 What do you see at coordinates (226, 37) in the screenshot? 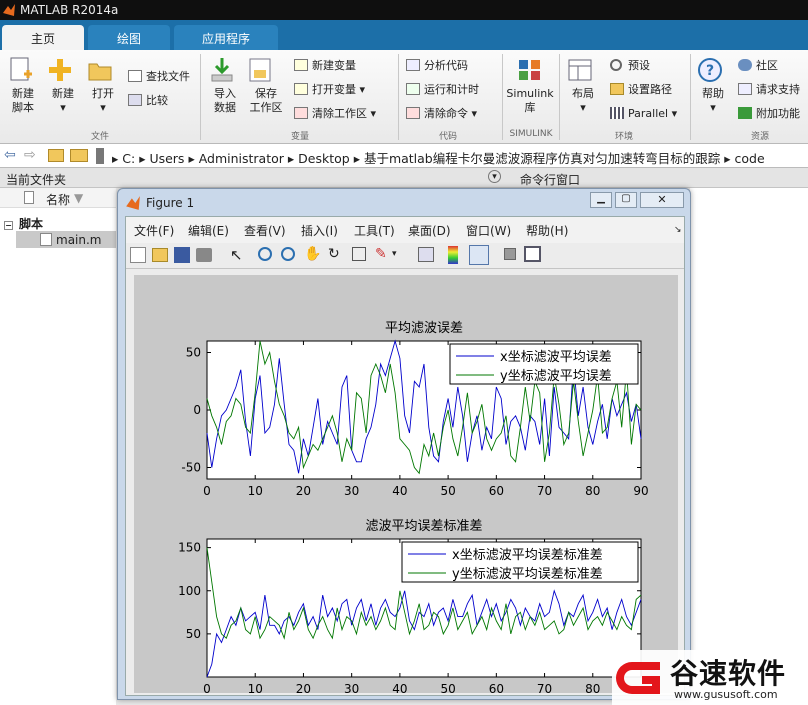
I see `tab-apps: 应用程序` at bounding box center [226, 37].